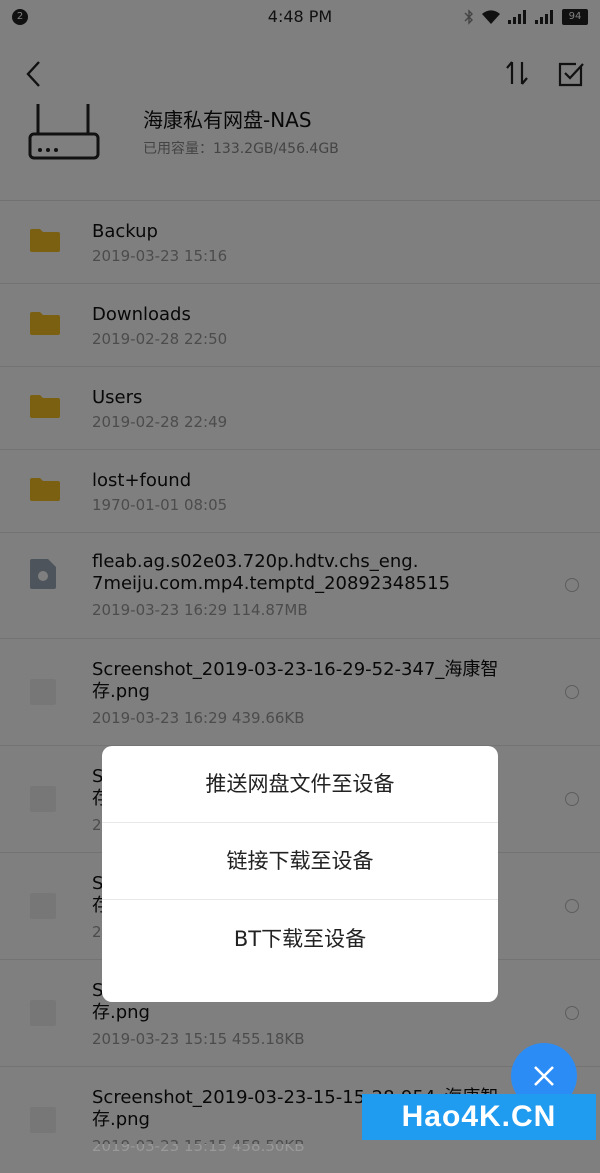  What do you see at coordinates (544, 1076) in the screenshot?
I see `close-icon` at bounding box center [544, 1076].